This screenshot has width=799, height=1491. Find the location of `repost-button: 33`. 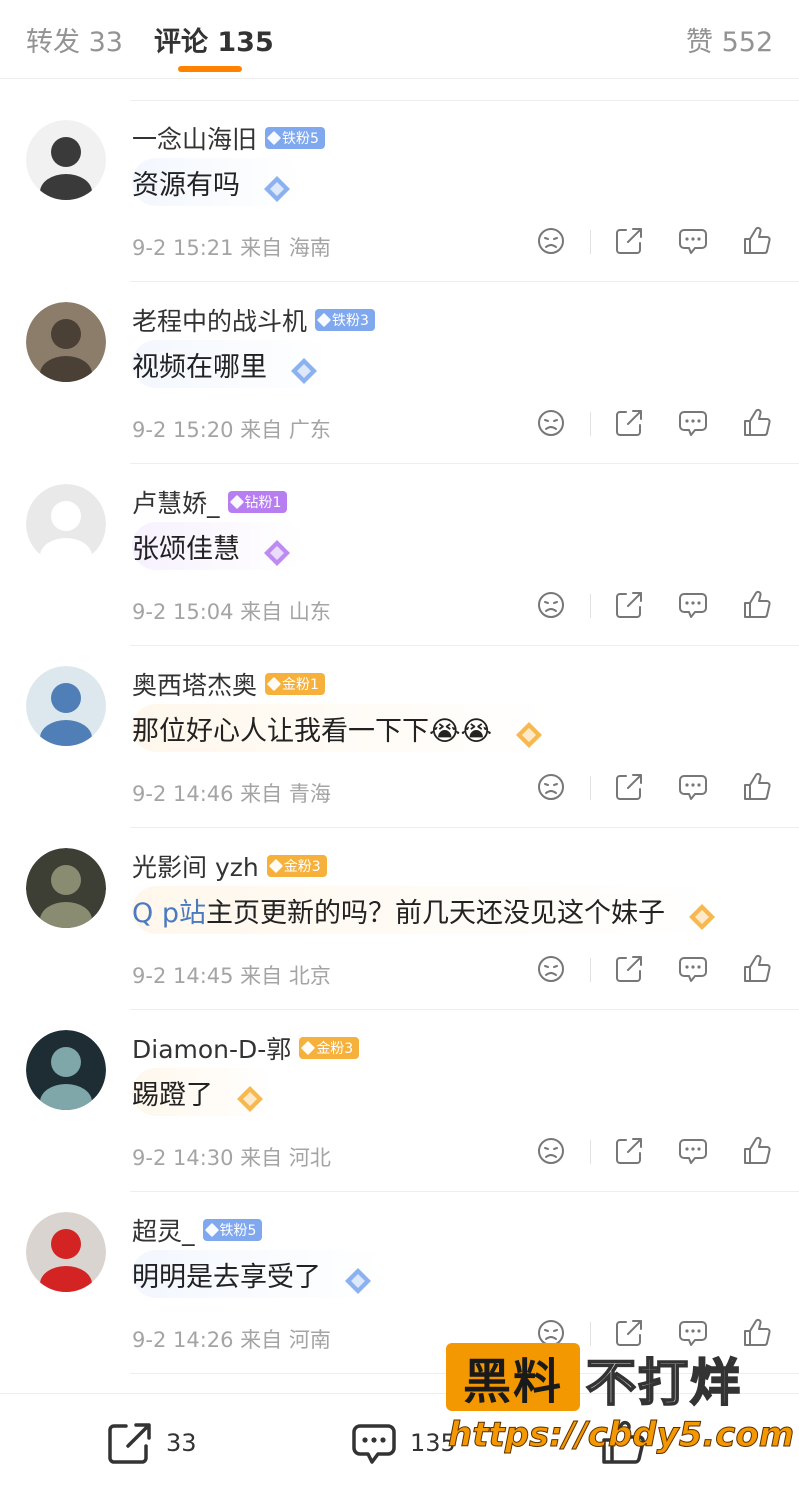

repost-button: 33 is located at coordinates (151, 1443).